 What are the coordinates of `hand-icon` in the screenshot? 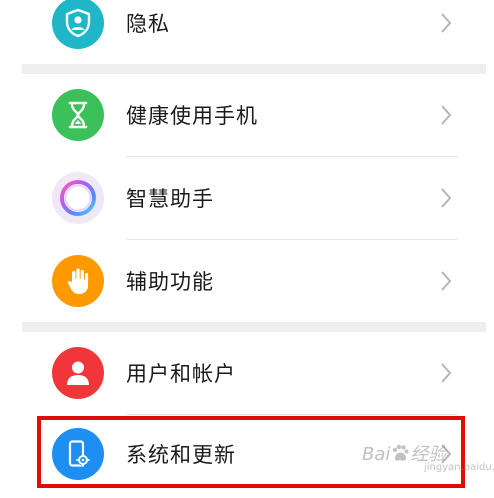 It's located at (78, 281).